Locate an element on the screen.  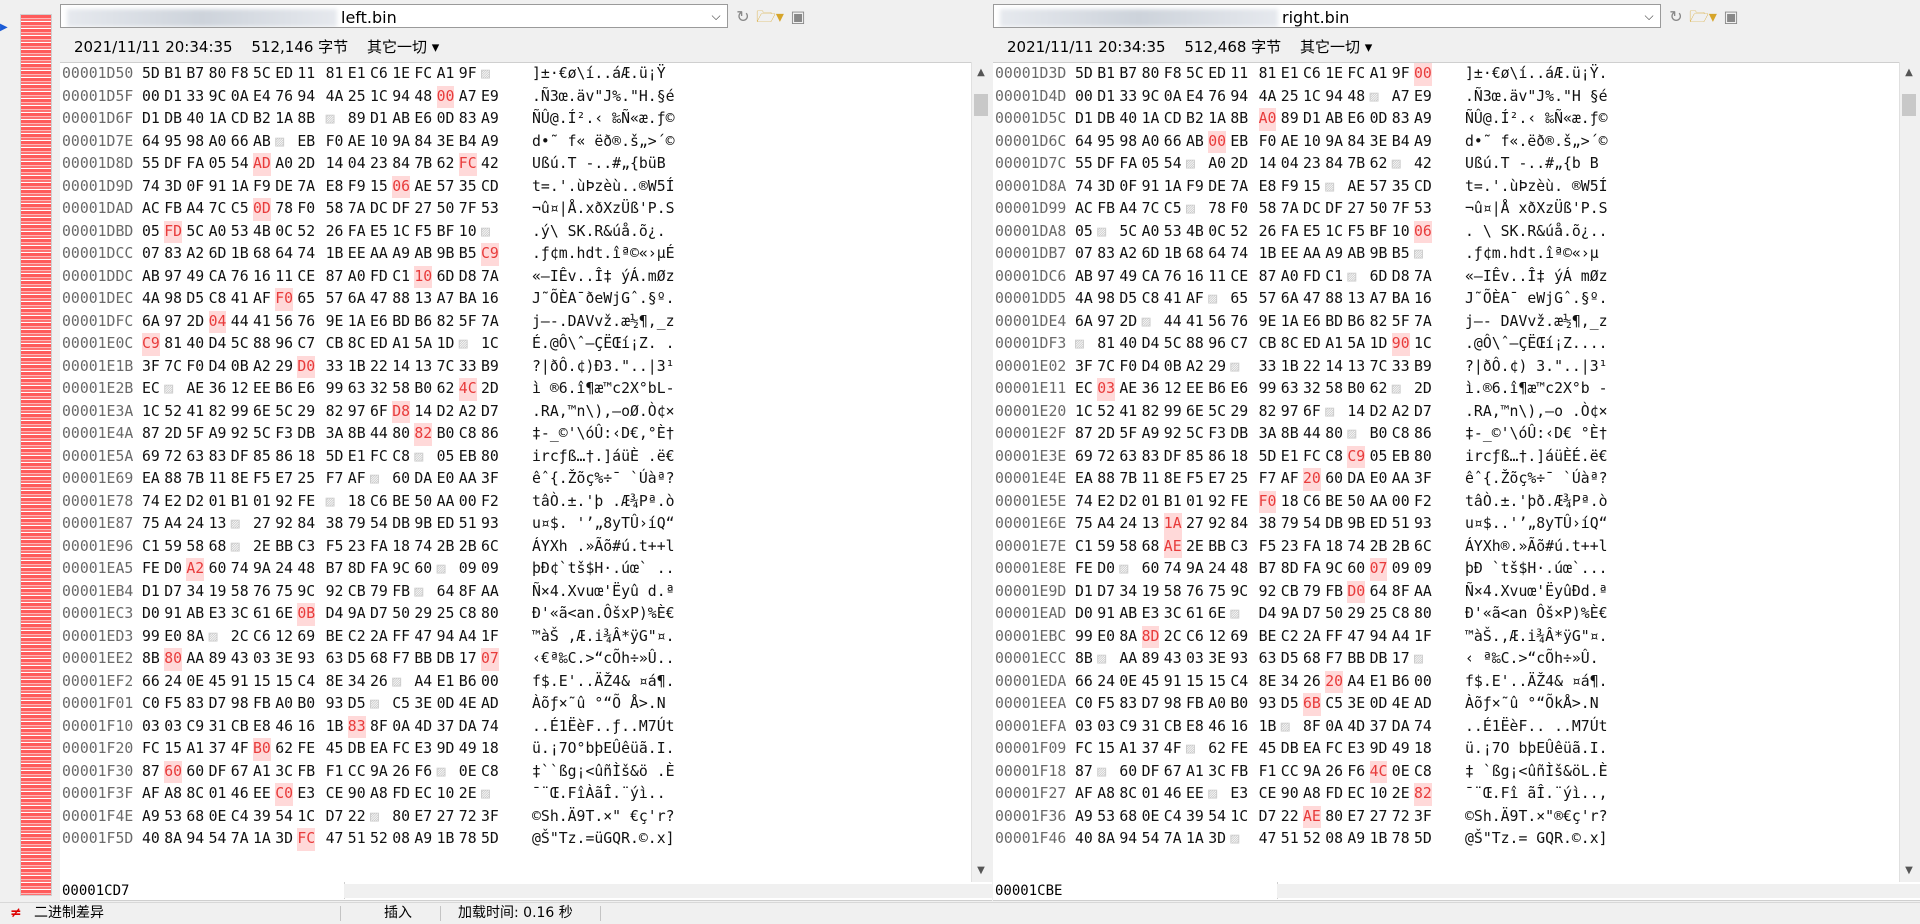
hex-byte: 27 is located at coordinates (1356, 209).